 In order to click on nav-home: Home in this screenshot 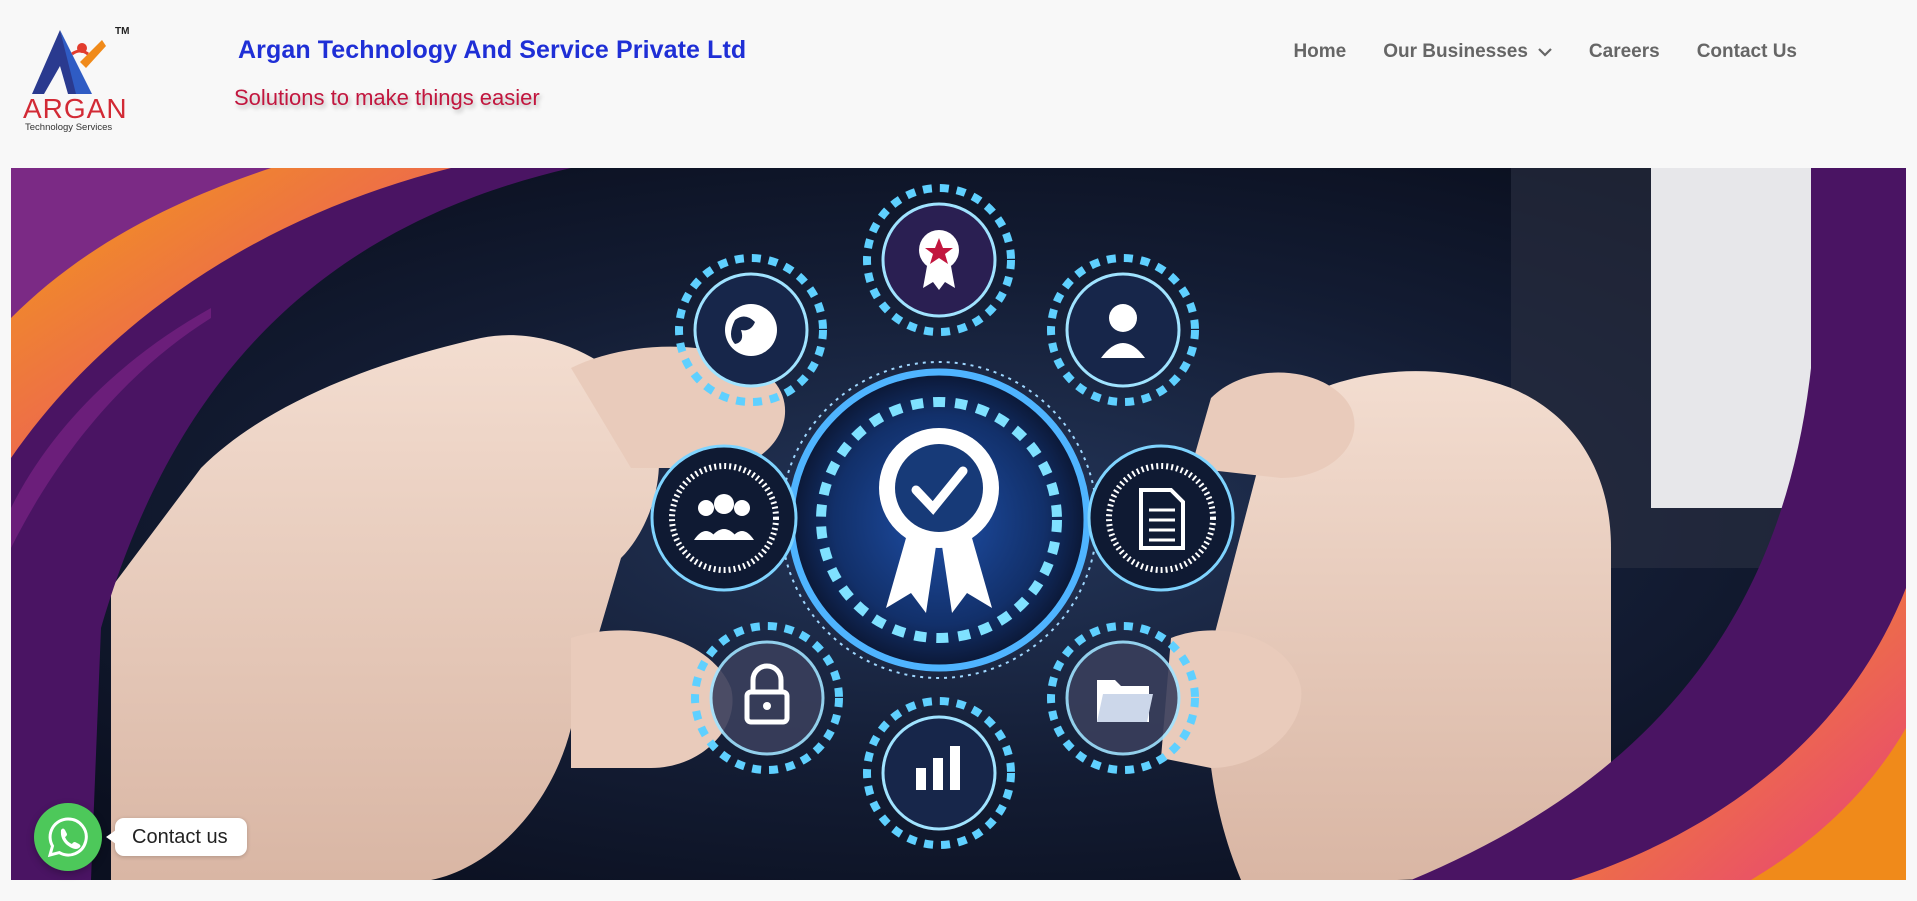, I will do `click(1319, 52)`.